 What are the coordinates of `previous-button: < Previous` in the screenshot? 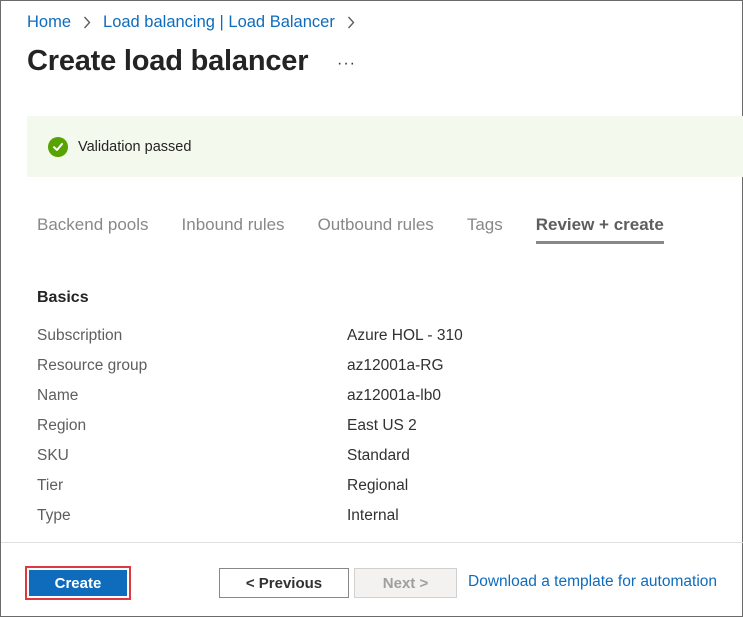 It's located at (284, 583).